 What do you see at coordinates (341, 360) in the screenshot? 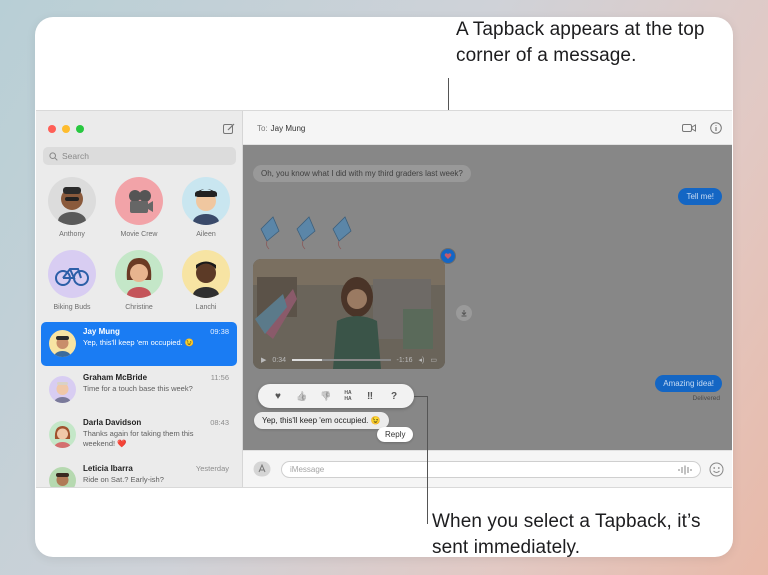
I see `video-scrubber` at bounding box center [341, 360].